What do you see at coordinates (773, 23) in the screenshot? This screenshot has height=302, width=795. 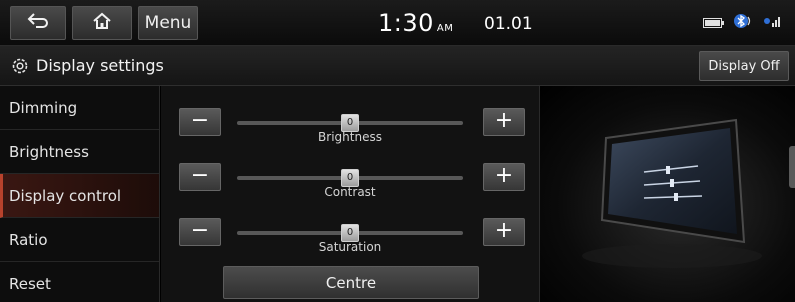 I see `signal-icon` at bounding box center [773, 23].